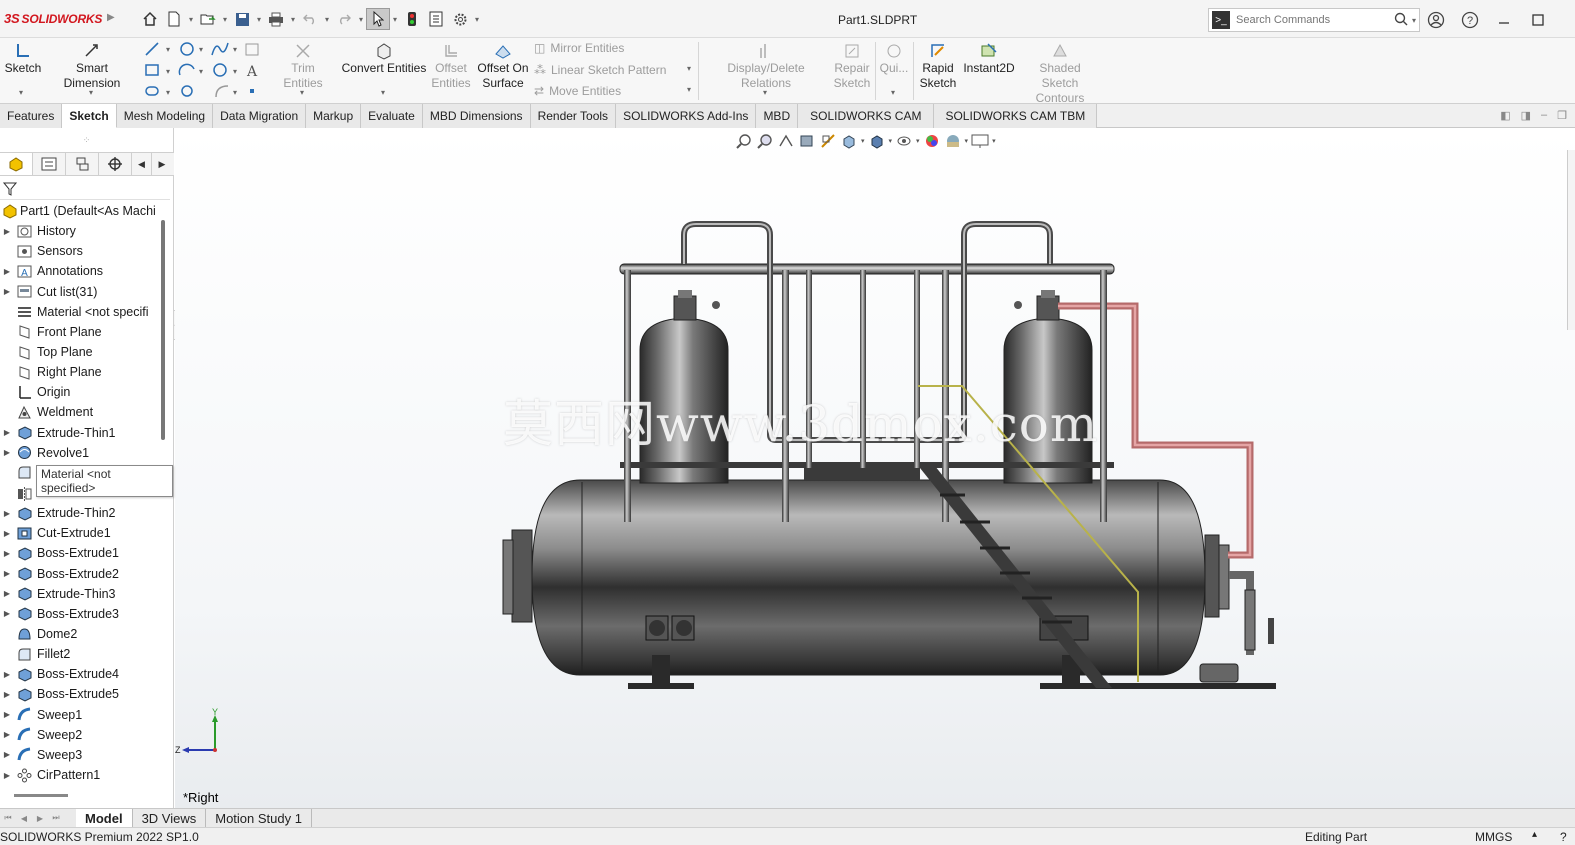 The height and width of the screenshot is (845, 1575). Describe the element at coordinates (361, 19) in the screenshot. I see `redo-dropdown-icon: ▾` at that location.